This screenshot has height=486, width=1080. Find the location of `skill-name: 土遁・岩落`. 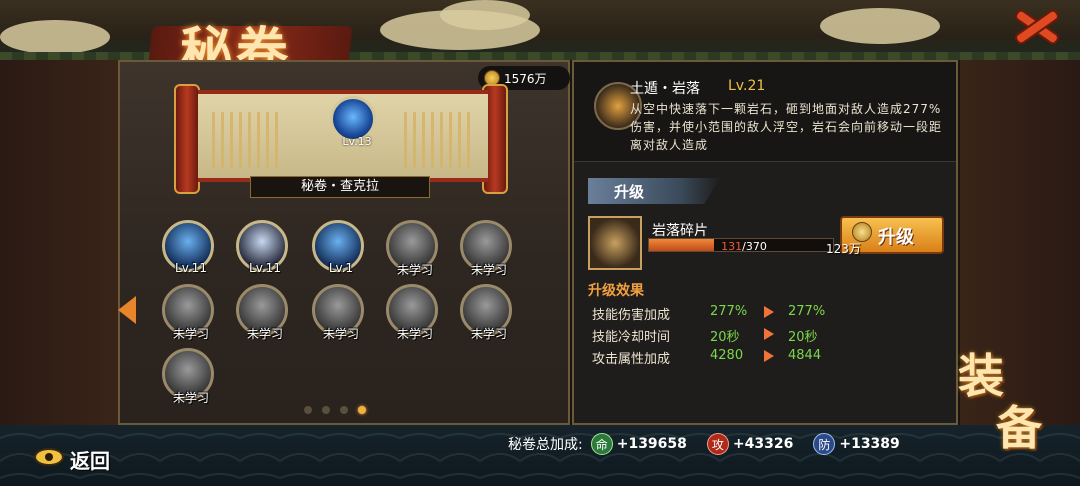

skill-name: 土遁・岩落 is located at coordinates (665, 89).